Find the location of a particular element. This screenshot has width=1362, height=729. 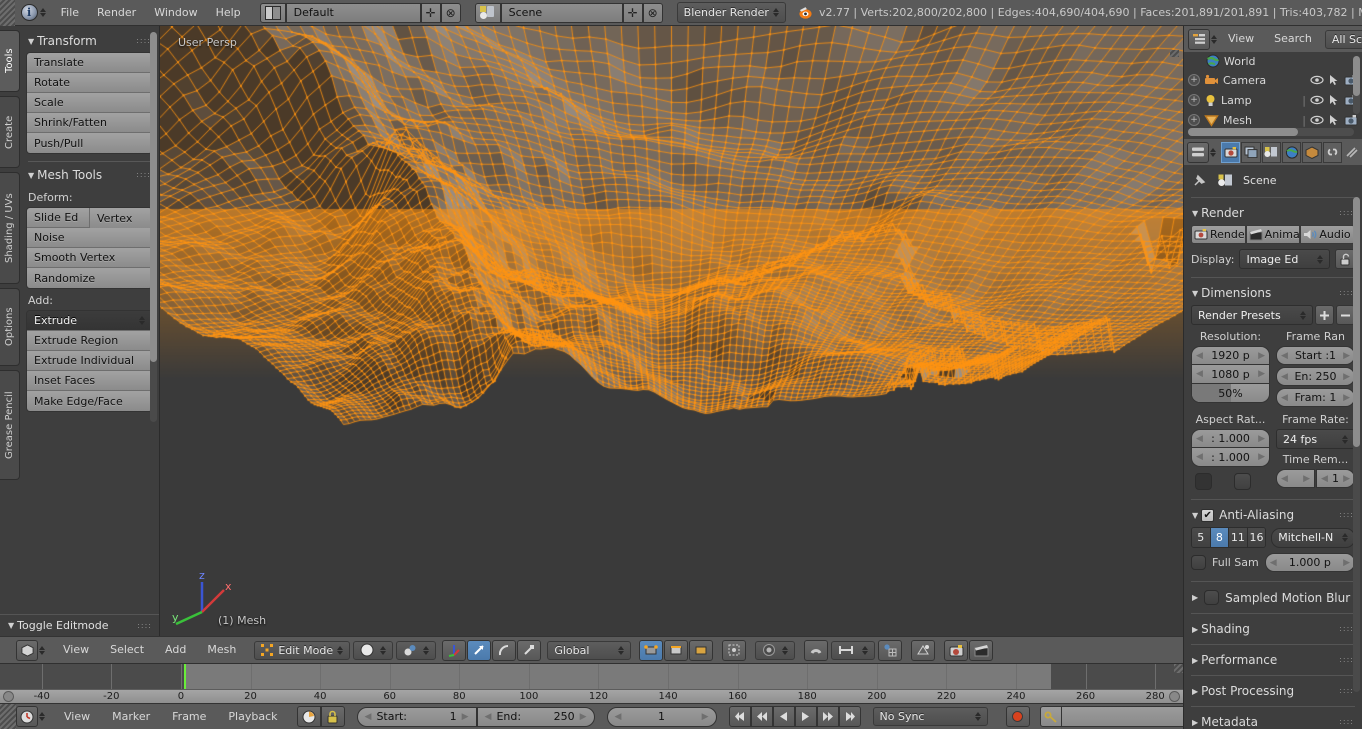

editor-type-selector-properties is located at coordinates (1201, 152).